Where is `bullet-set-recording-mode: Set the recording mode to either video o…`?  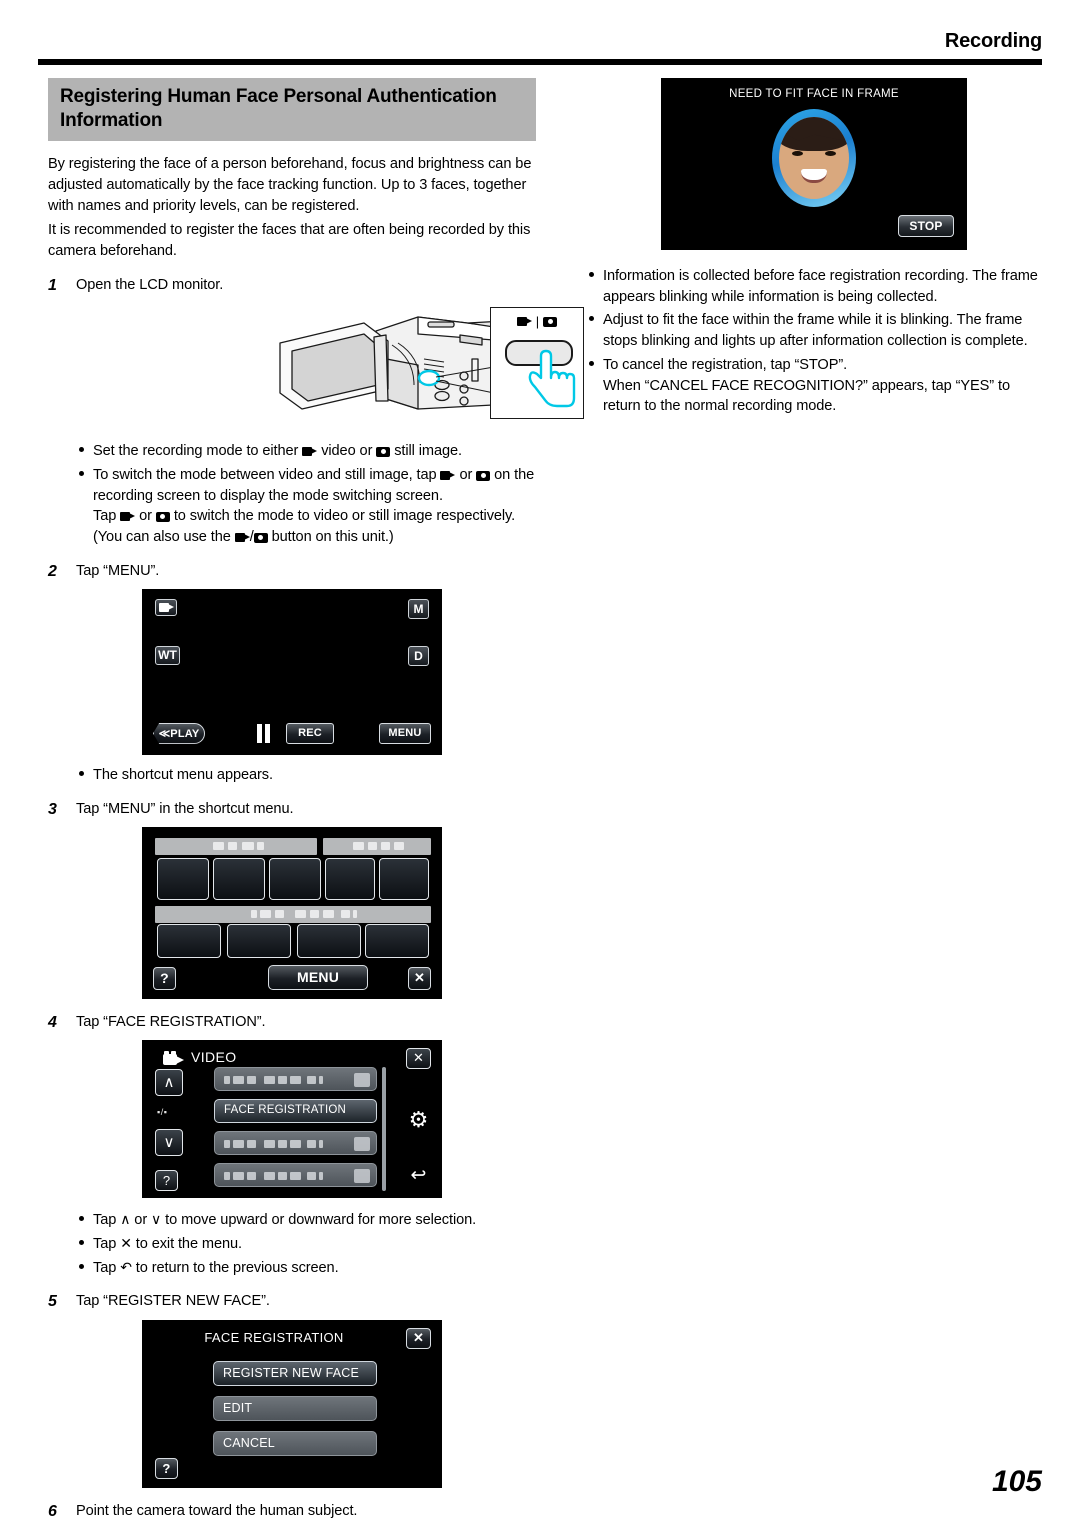 bullet-set-recording-mode: Set the recording mode to either video o… is located at coordinates (306, 451).